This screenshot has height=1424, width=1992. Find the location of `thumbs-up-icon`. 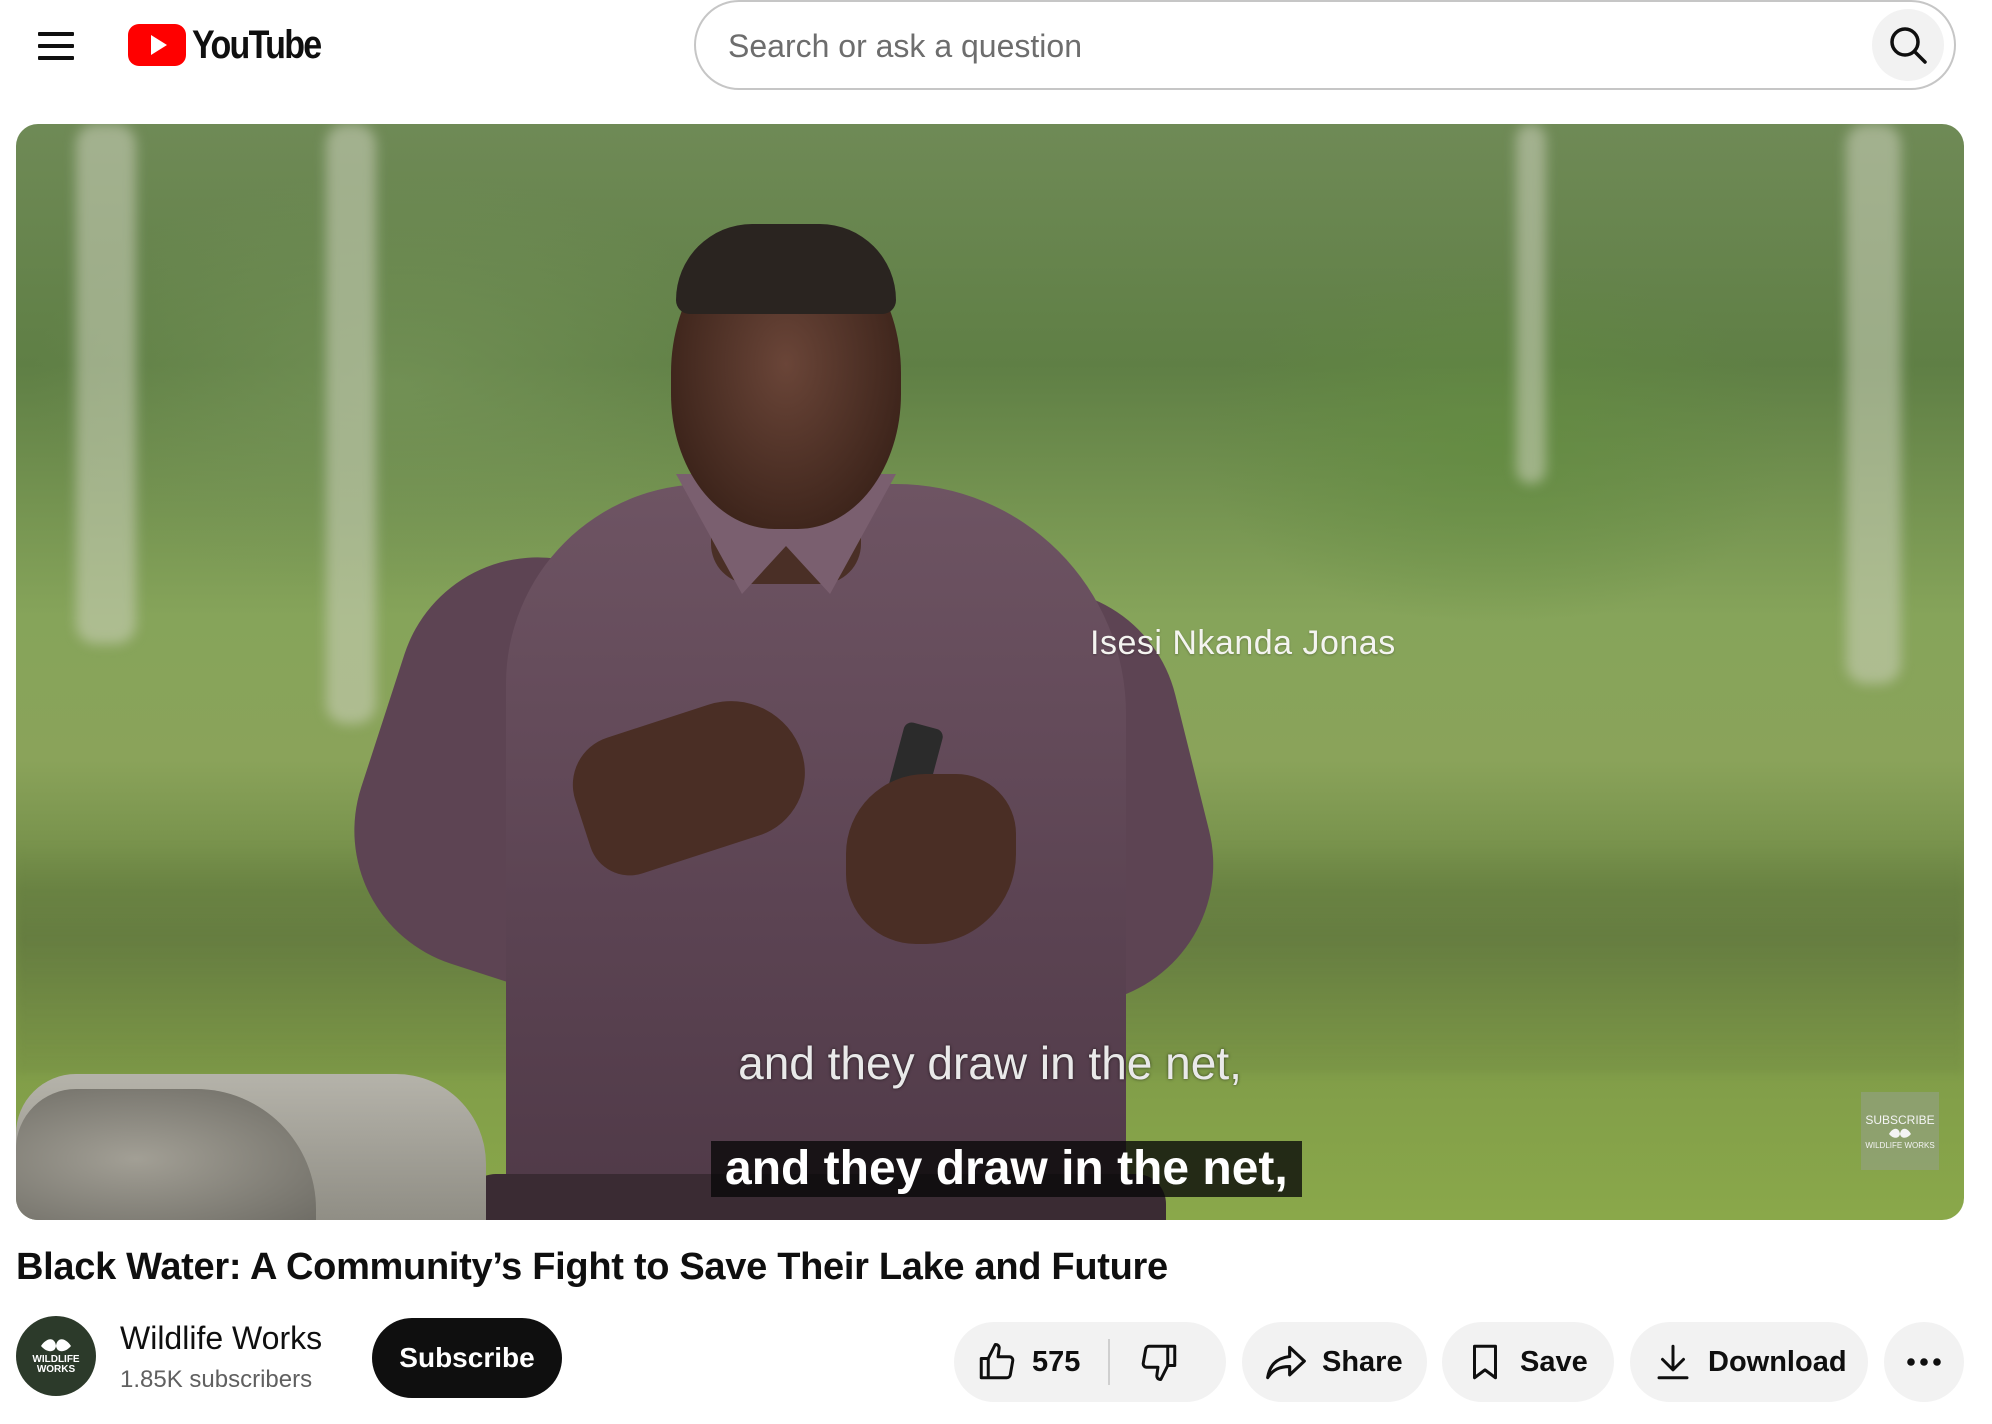

thumbs-up-icon is located at coordinates (997, 1361).